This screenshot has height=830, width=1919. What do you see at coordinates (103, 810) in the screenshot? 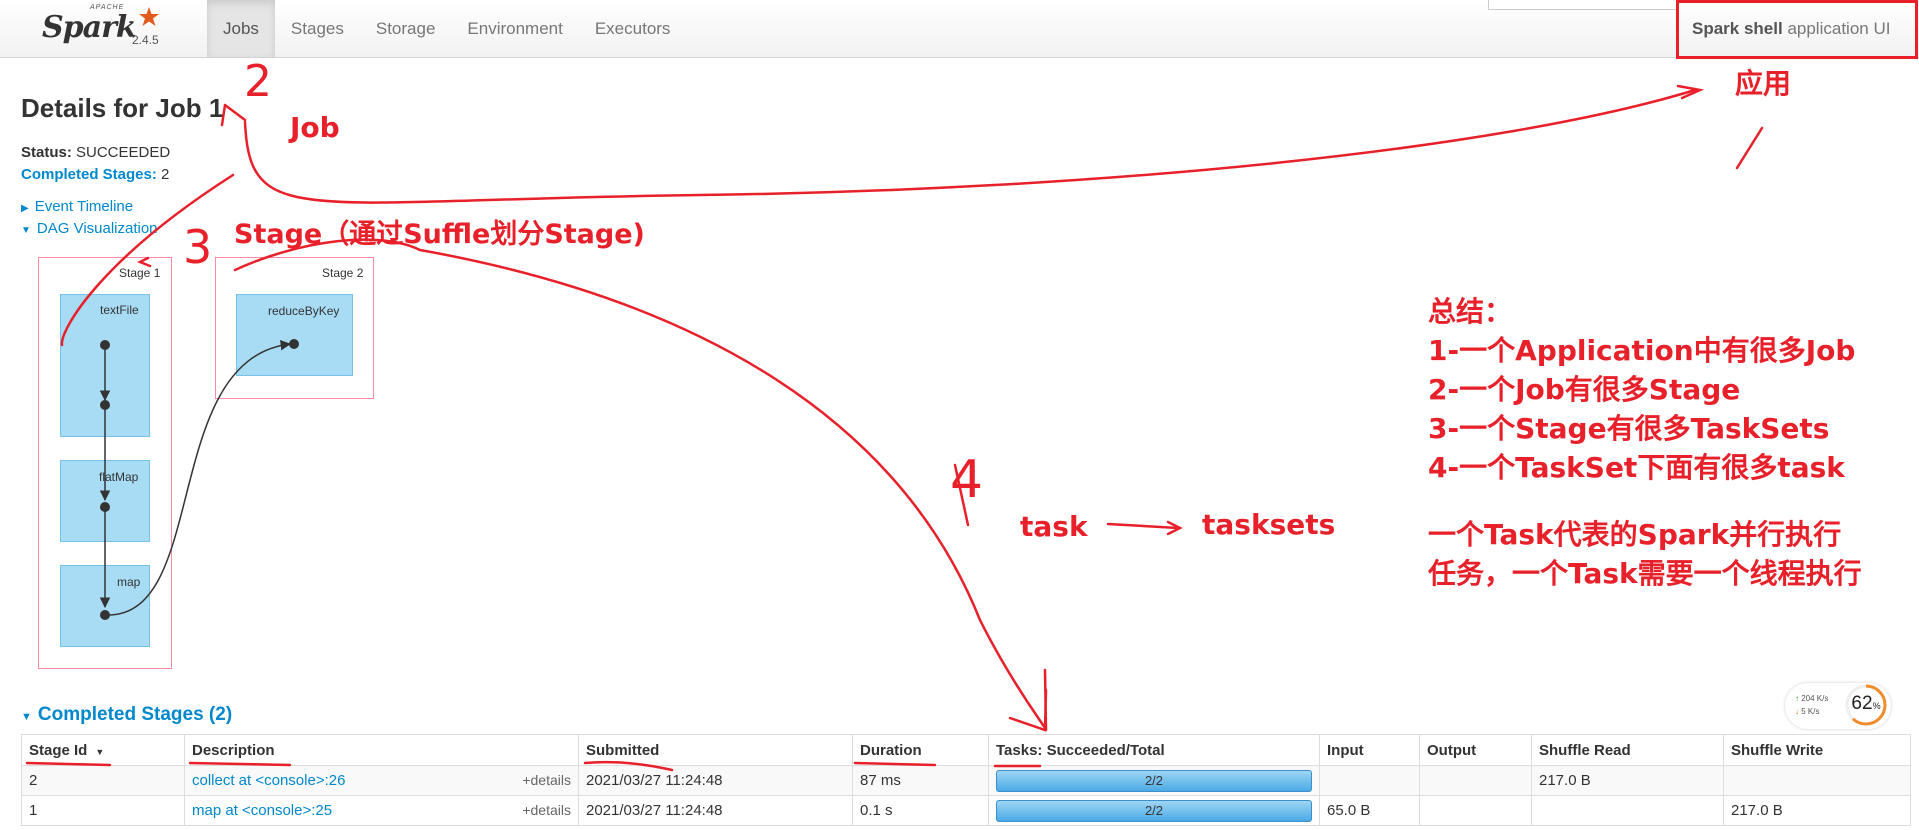
I see `cell-stage-id: 1` at bounding box center [103, 810].